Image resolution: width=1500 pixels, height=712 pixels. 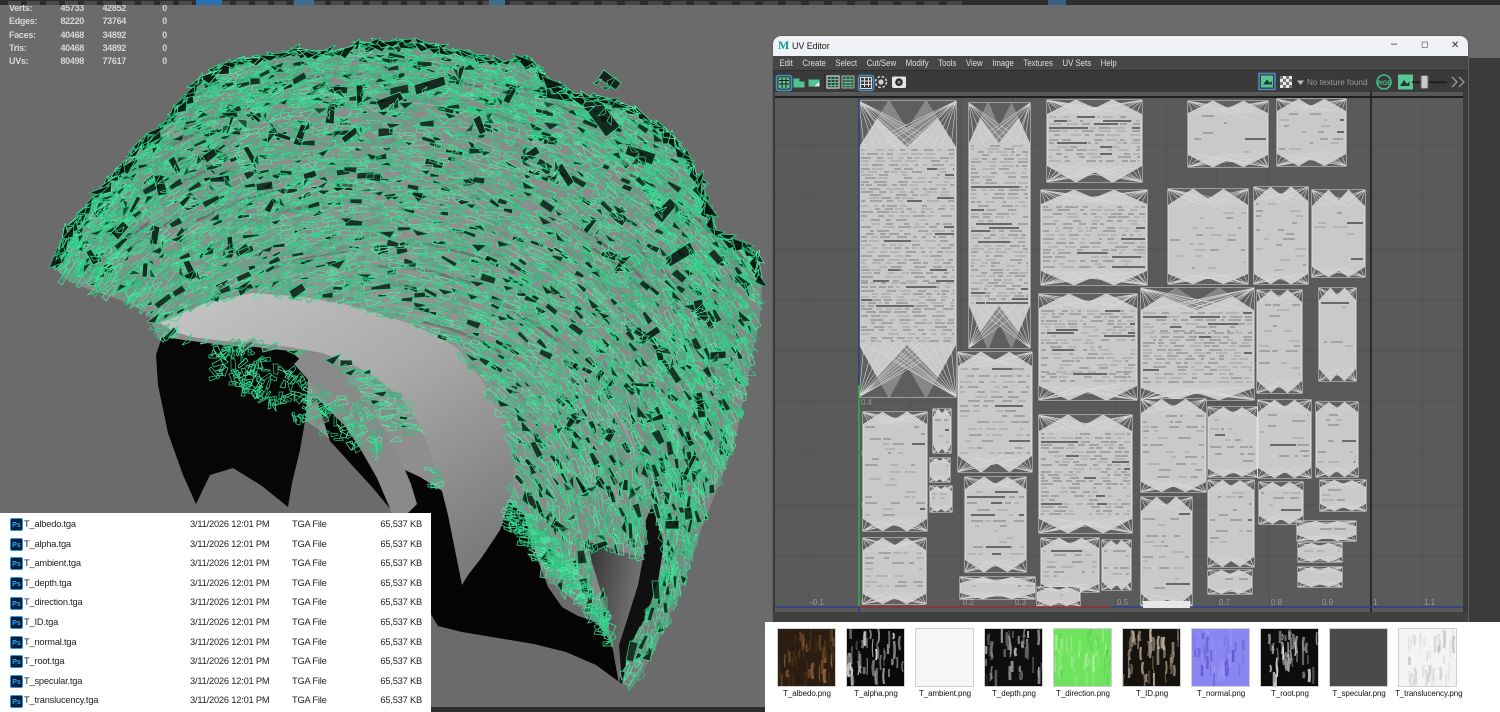 I want to click on svg-text: 0.9, so click(x=1328, y=602).